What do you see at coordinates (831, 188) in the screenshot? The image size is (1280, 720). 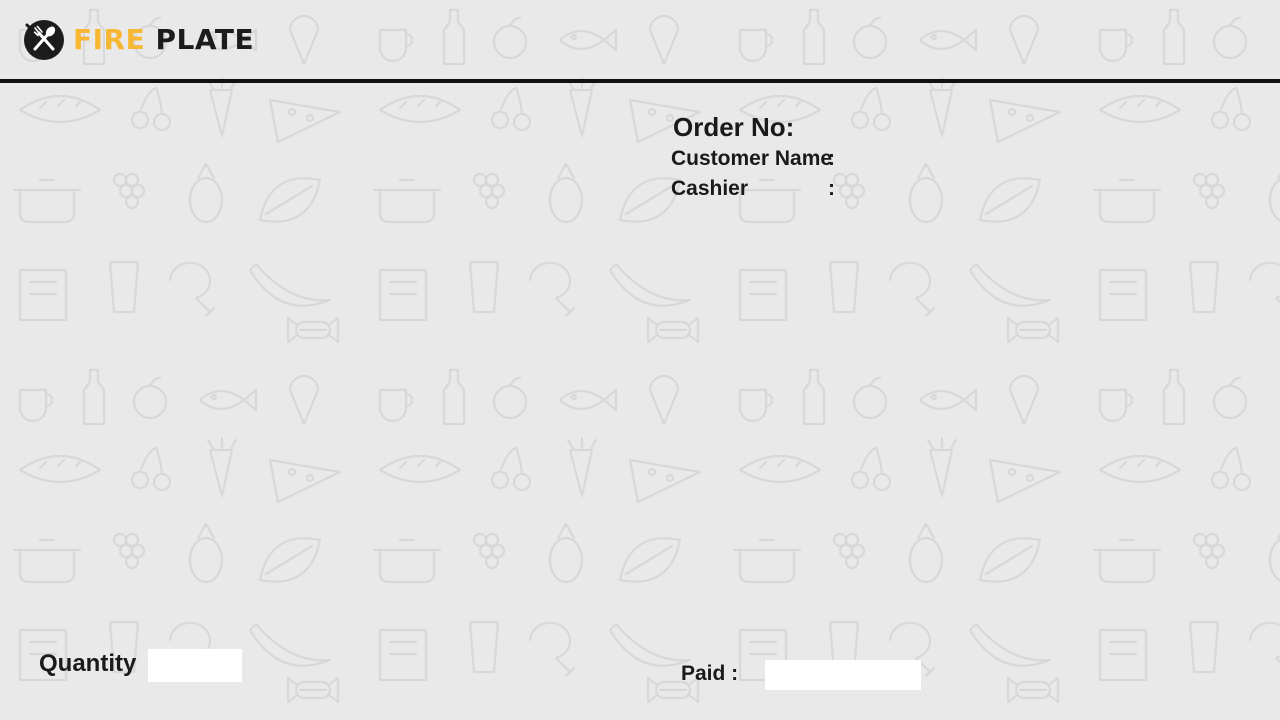 I see `cashier-colon: :` at bounding box center [831, 188].